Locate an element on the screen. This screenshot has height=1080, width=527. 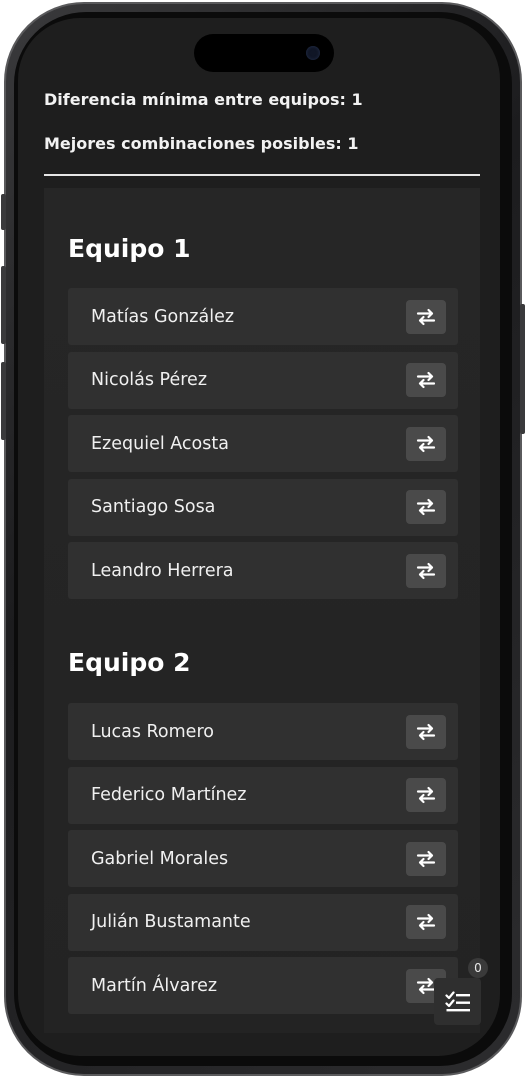
camera-icon is located at coordinates (313, 53).